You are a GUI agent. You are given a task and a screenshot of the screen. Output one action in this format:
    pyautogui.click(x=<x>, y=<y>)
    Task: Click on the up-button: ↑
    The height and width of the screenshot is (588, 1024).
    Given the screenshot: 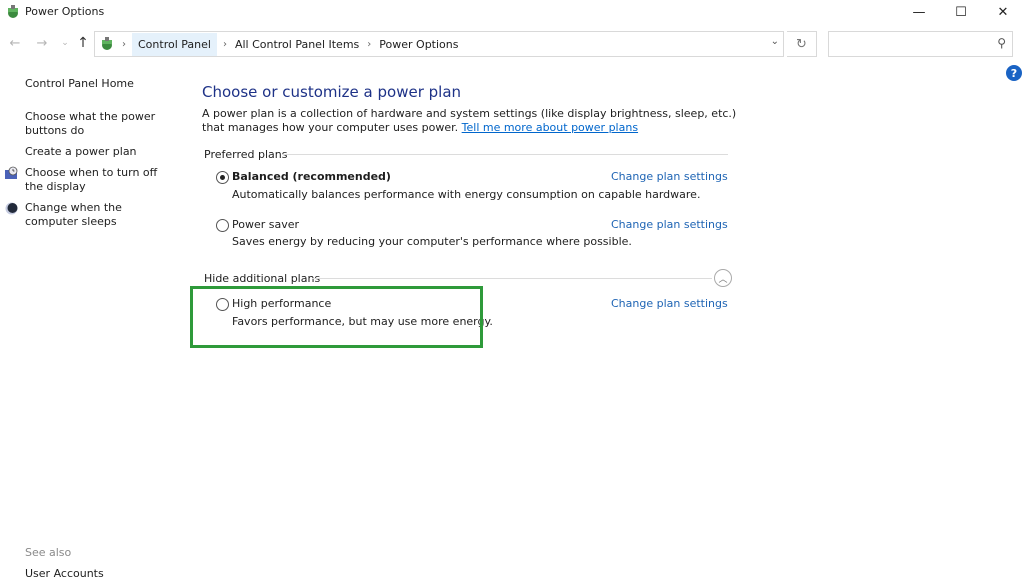 What is the action you would take?
    pyautogui.click(x=83, y=43)
    